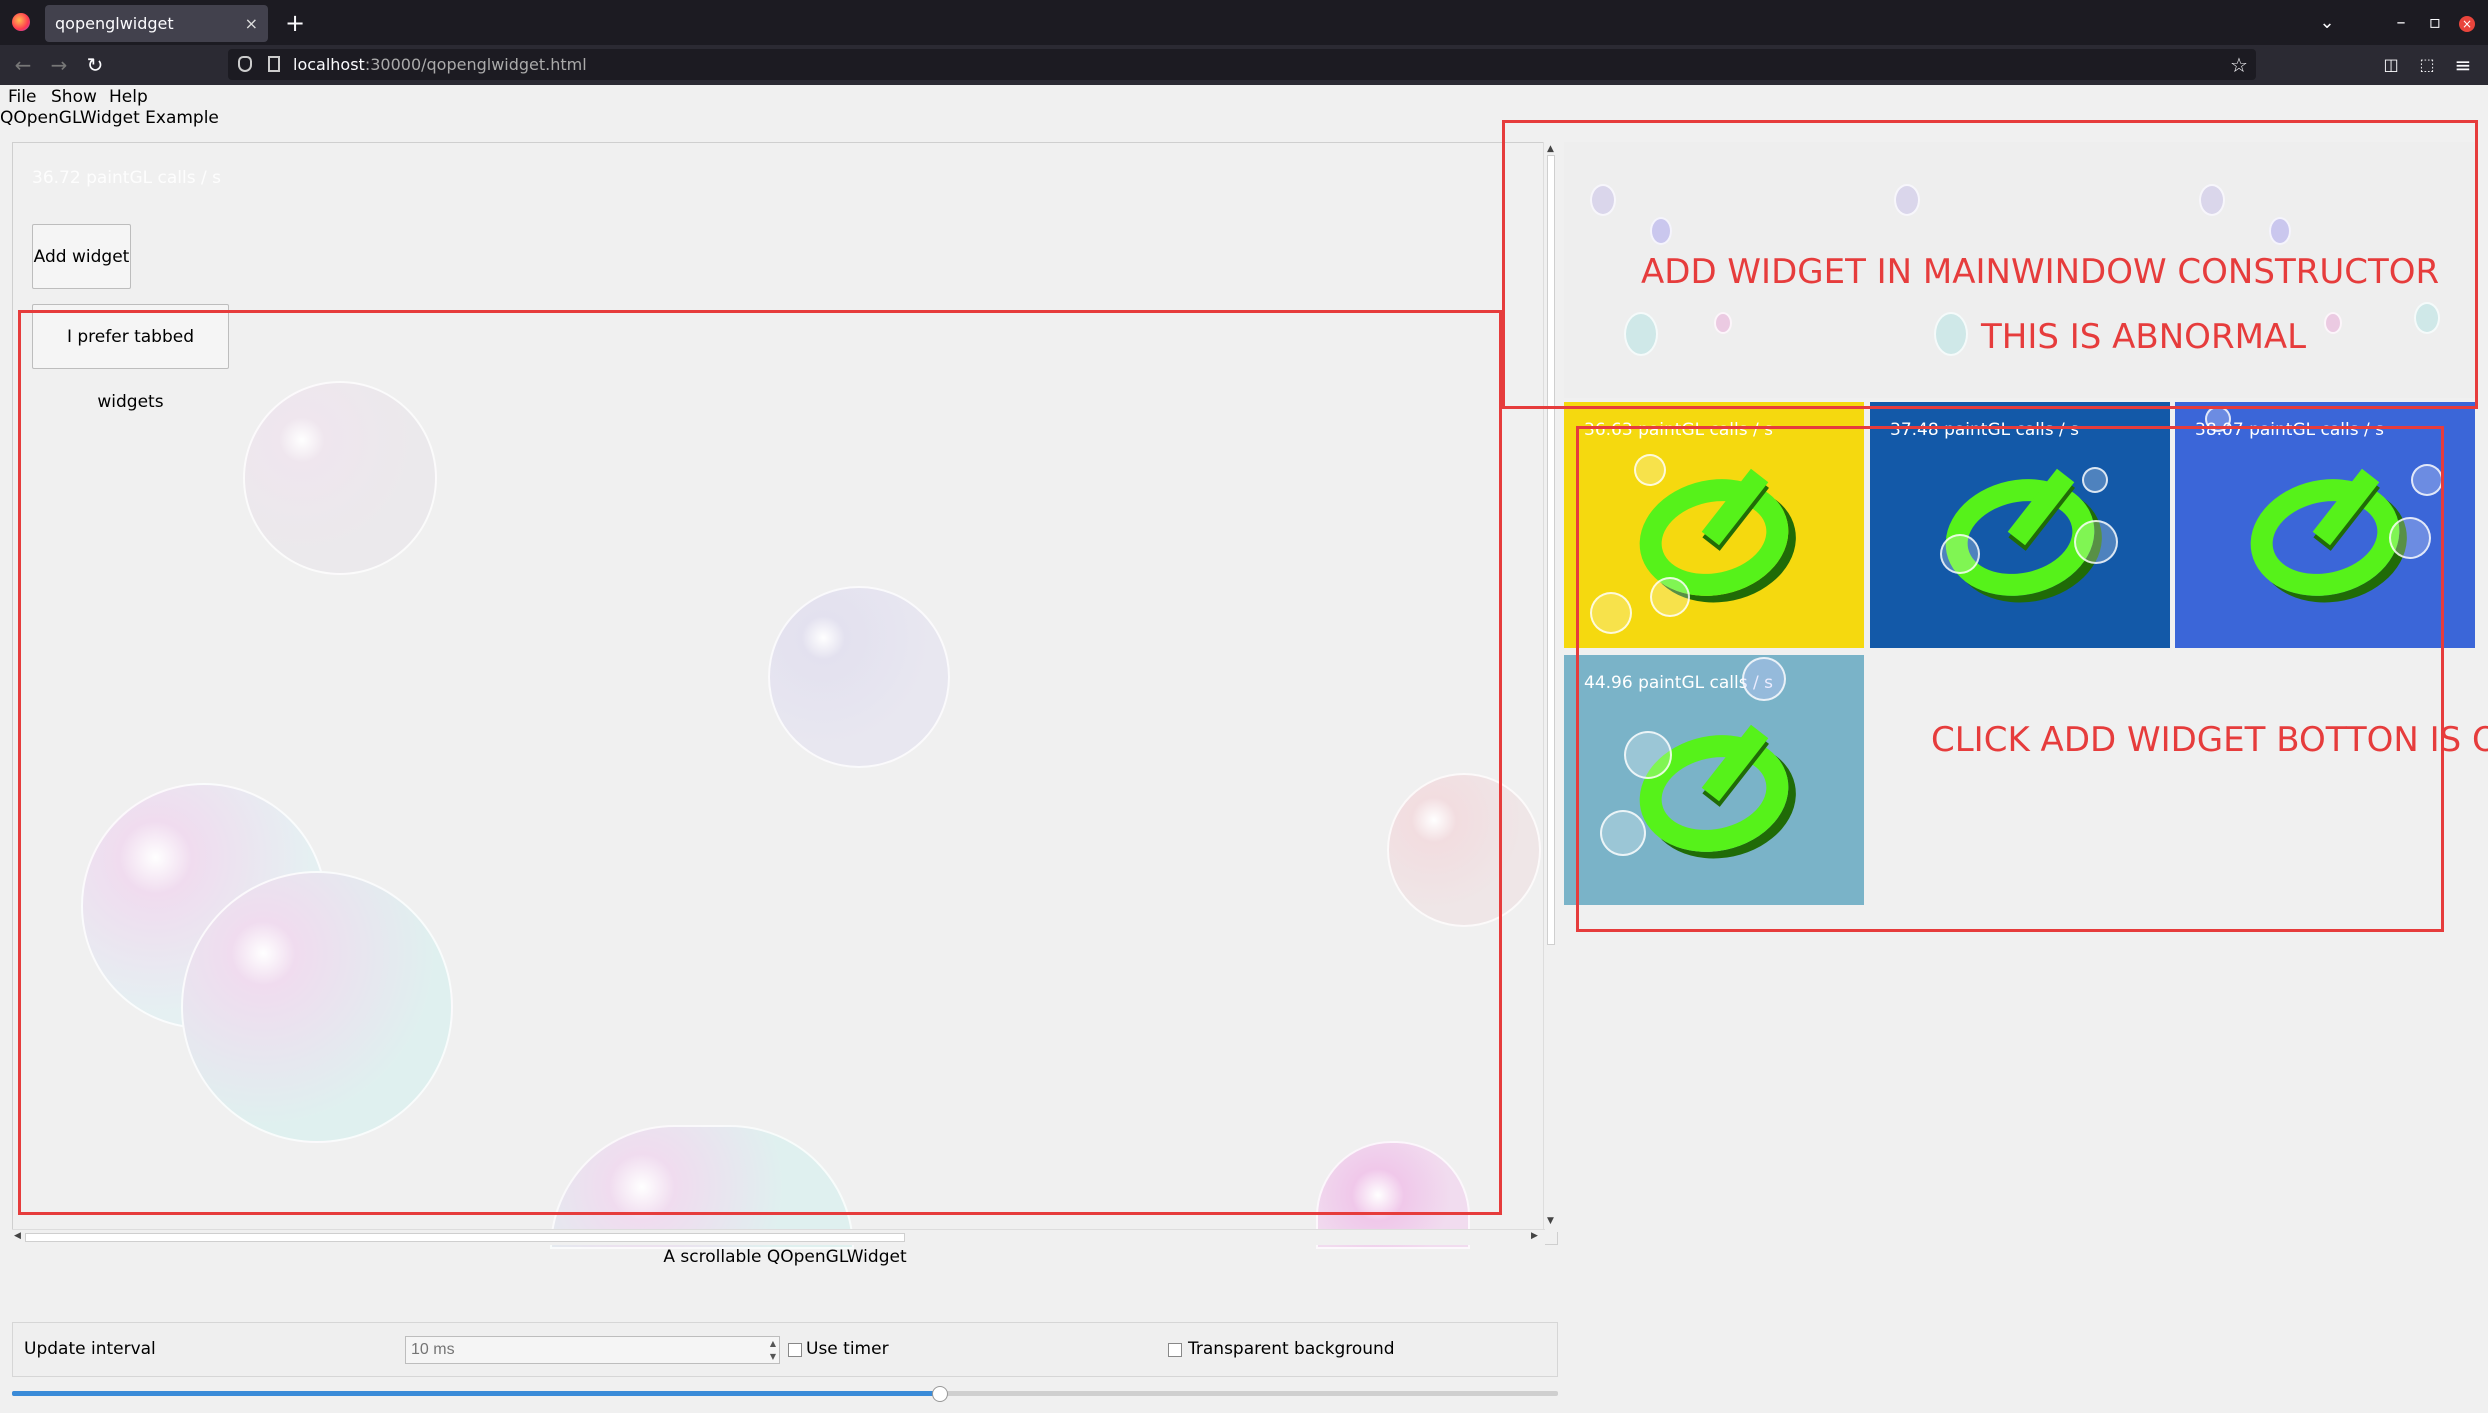  I want to click on url-host: localhost, so click(329, 64).